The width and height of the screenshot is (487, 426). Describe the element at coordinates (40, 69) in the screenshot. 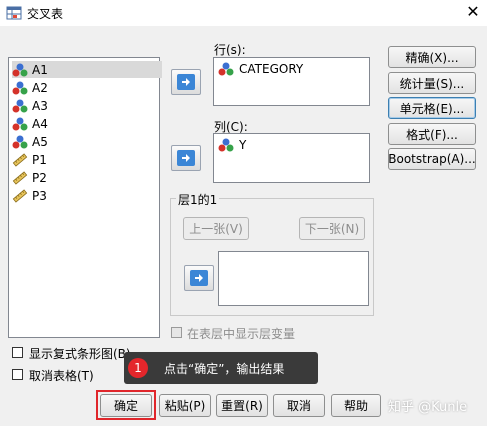

I see `variable-label: A1` at that location.